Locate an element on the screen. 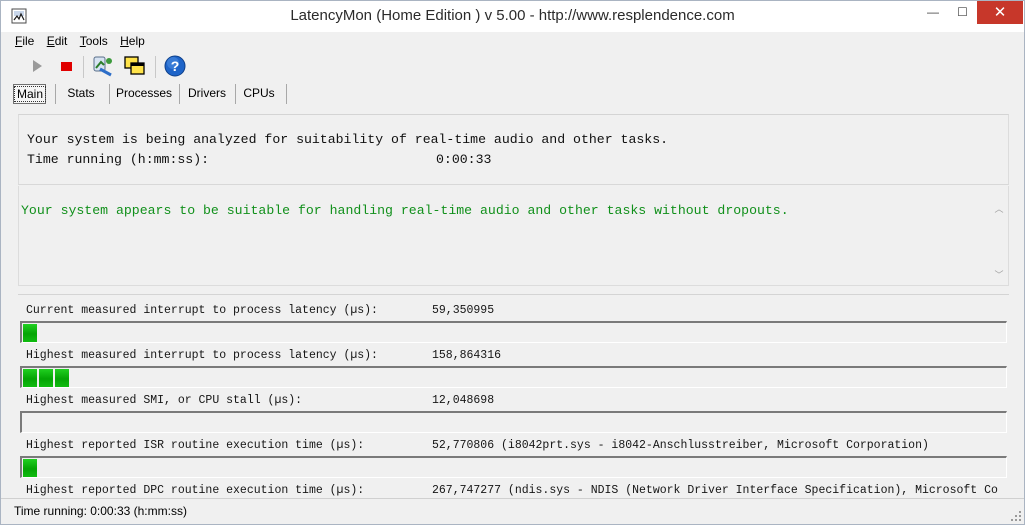 The height and width of the screenshot is (525, 1025). scroll-up-icon: ︿ is located at coordinates (999, 209).